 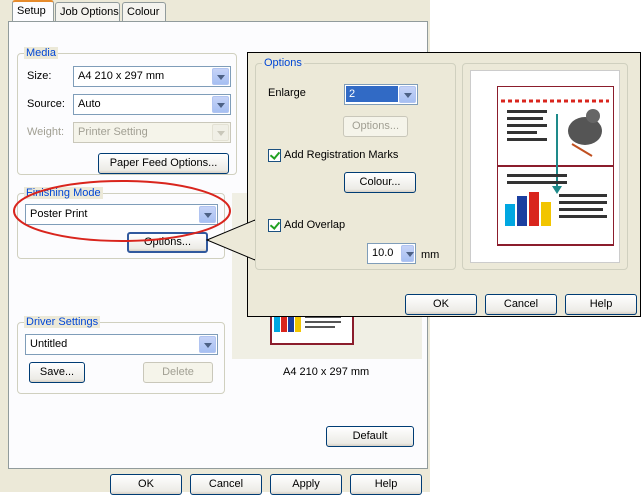 I want to click on overlap-stepper: 10.0, so click(x=391, y=253).